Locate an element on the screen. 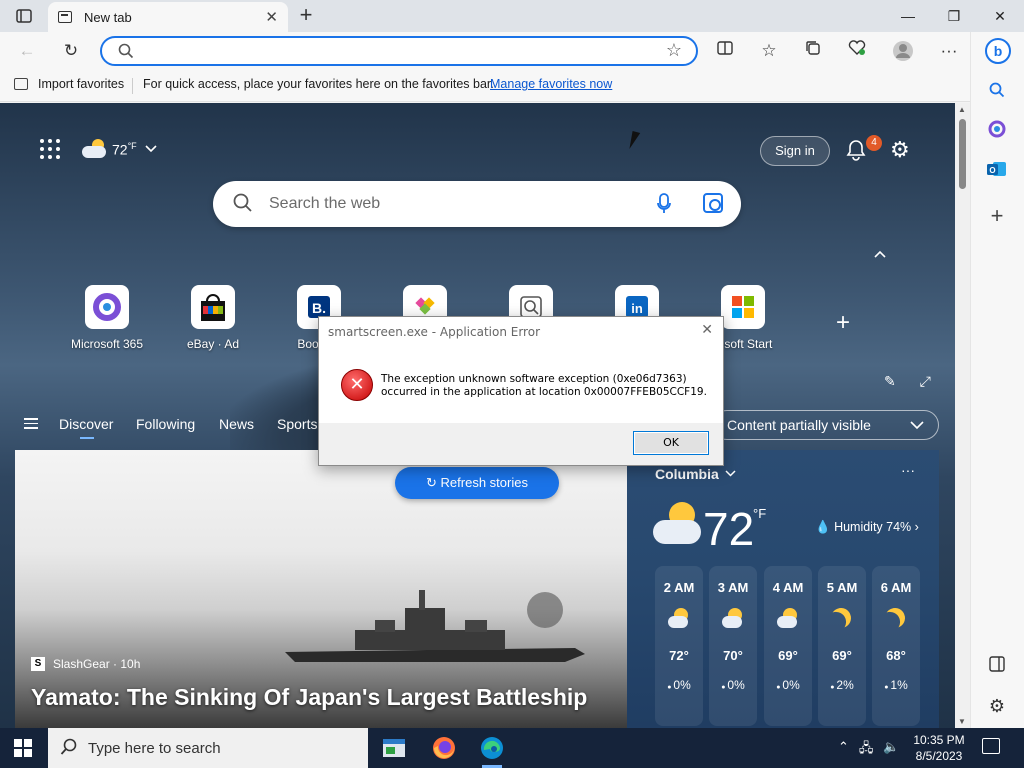 The width and height of the screenshot is (1024, 768). app-launcher-icon is located at coordinates (50, 149).